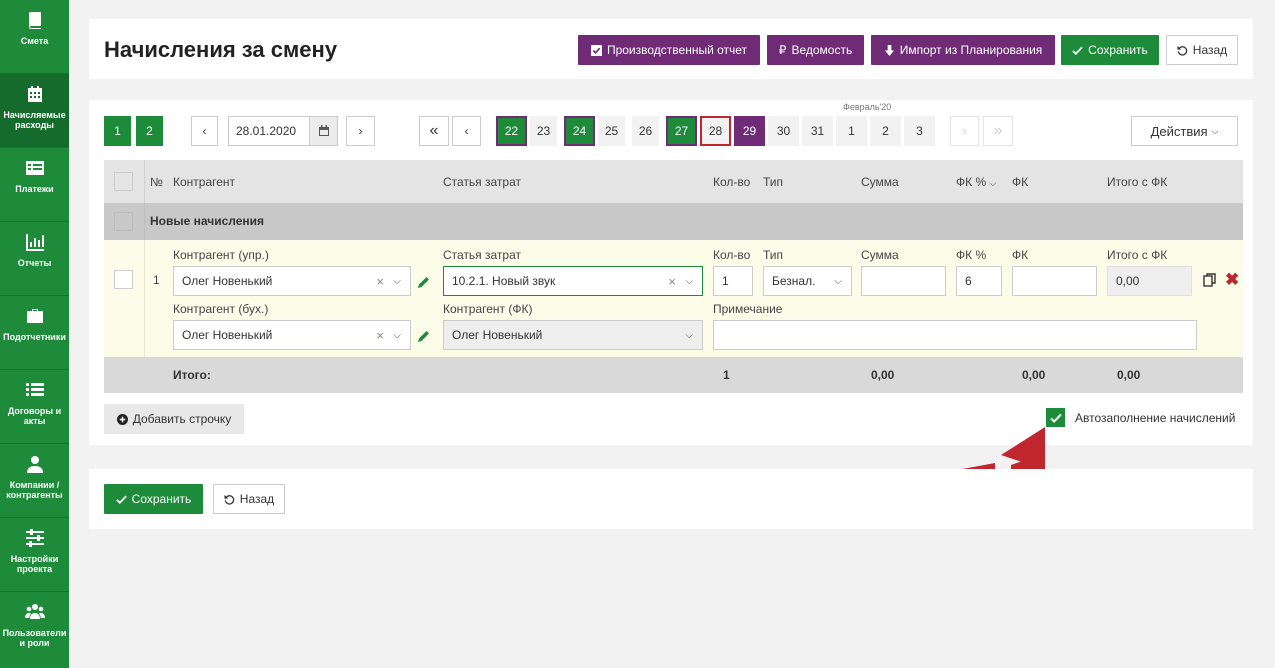 The image size is (1275, 668). I want to click on production-report-button: Производственный отчет, so click(669, 50).